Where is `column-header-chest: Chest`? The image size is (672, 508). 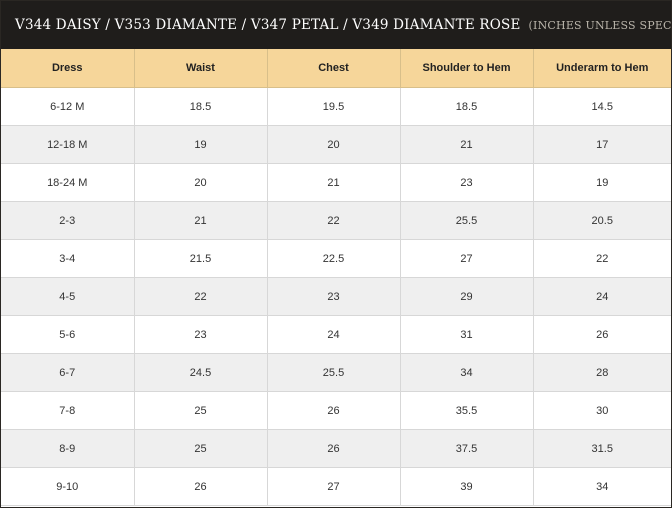
column-header-chest: Chest is located at coordinates (334, 68).